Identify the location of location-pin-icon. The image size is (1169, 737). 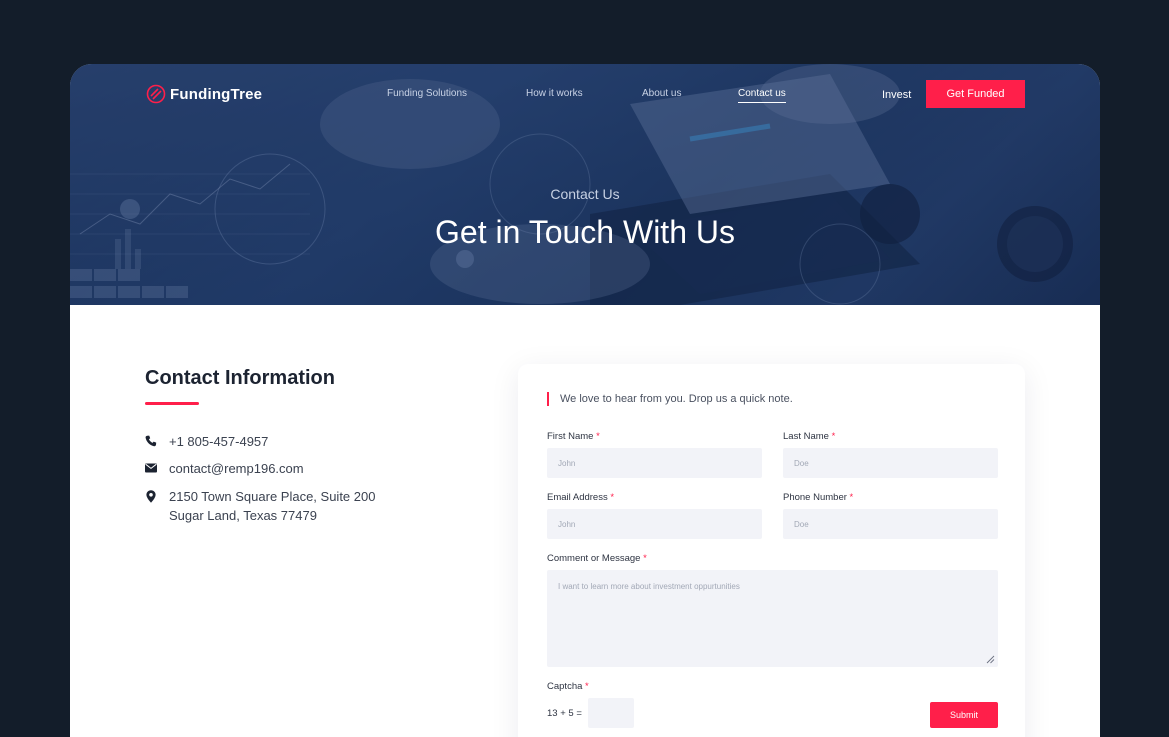
(151, 496).